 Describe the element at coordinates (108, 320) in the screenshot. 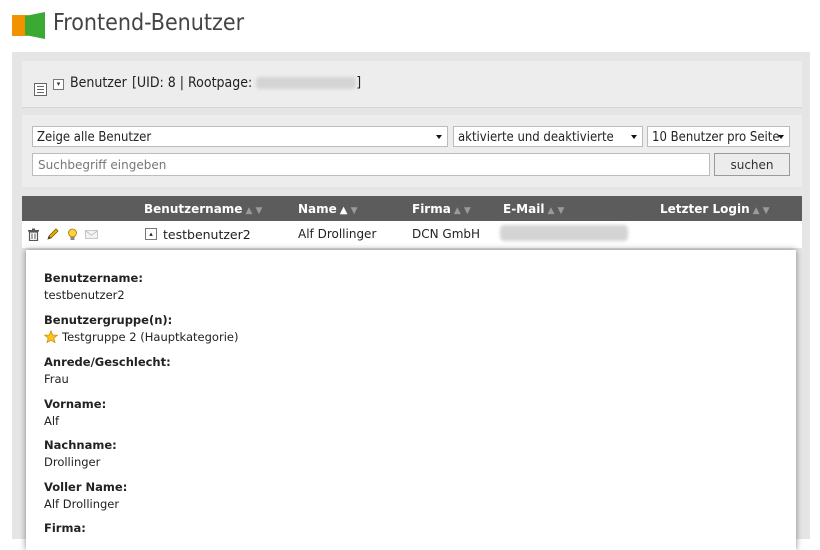

I see `detail-label: Benutzergruppe(n):` at that location.